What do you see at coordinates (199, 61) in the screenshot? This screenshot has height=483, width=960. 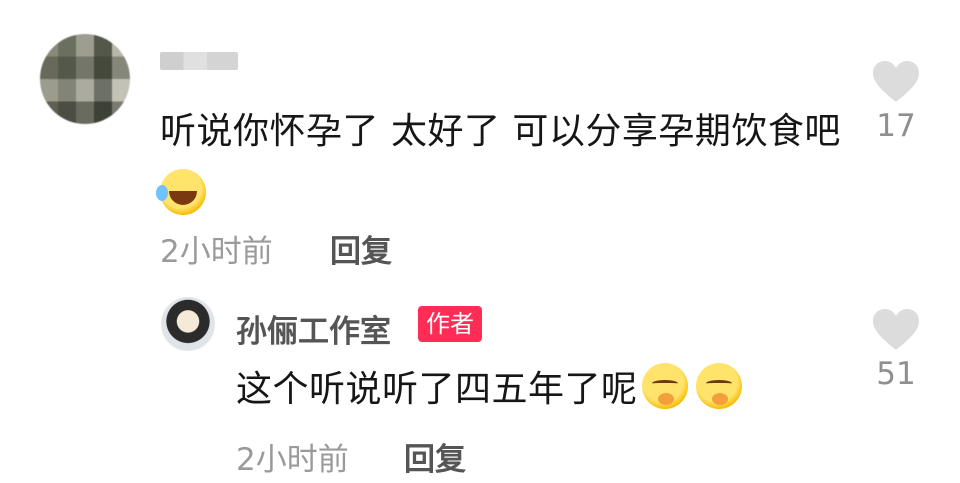 I see `username-blurred` at bounding box center [199, 61].